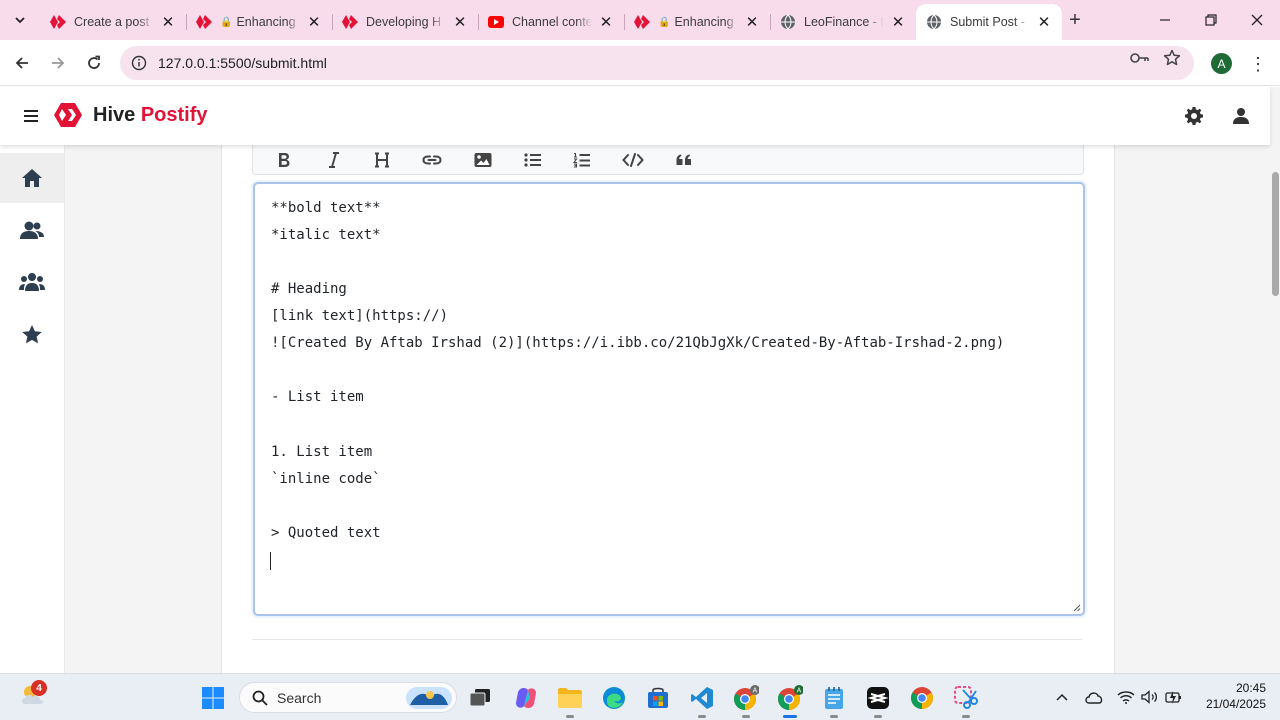 The width and height of the screenshot is (1280, 720). Describe the element at coordinates (326, 479) in the screenshot. I see `editor-line: `inline code`` at that location.